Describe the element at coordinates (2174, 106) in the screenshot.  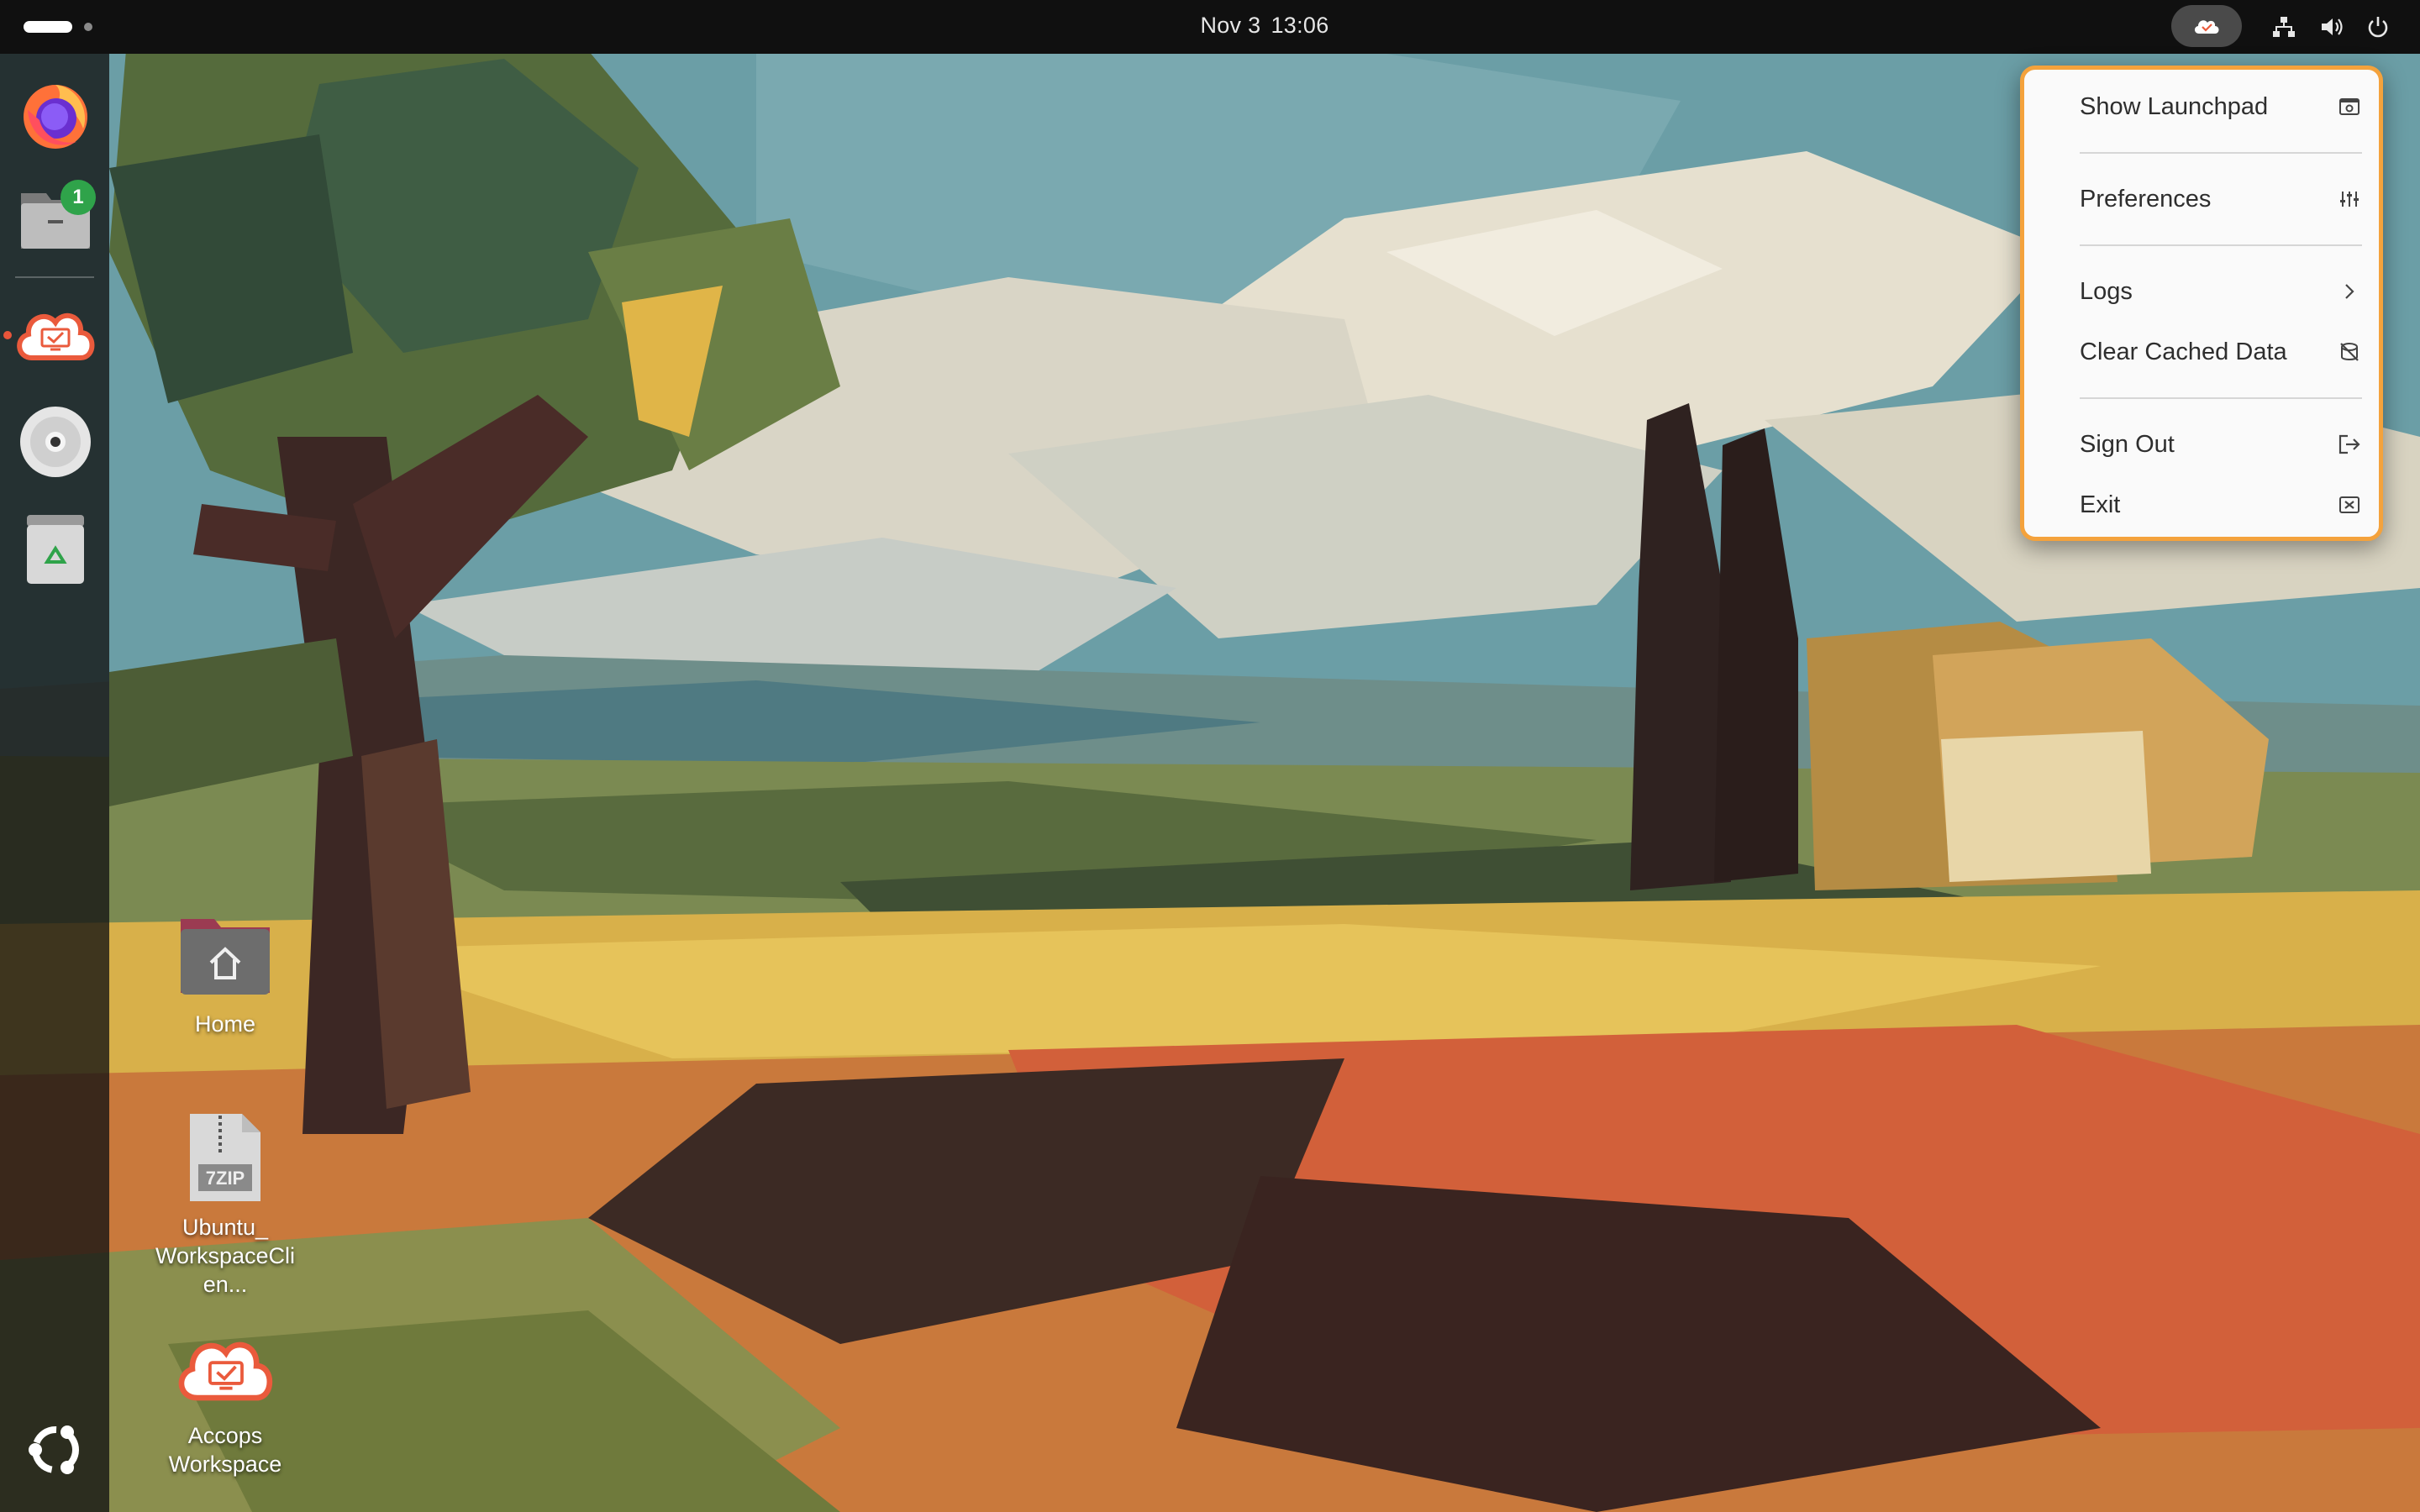
I see `menu-item-label: Show Launchpad` at that location.